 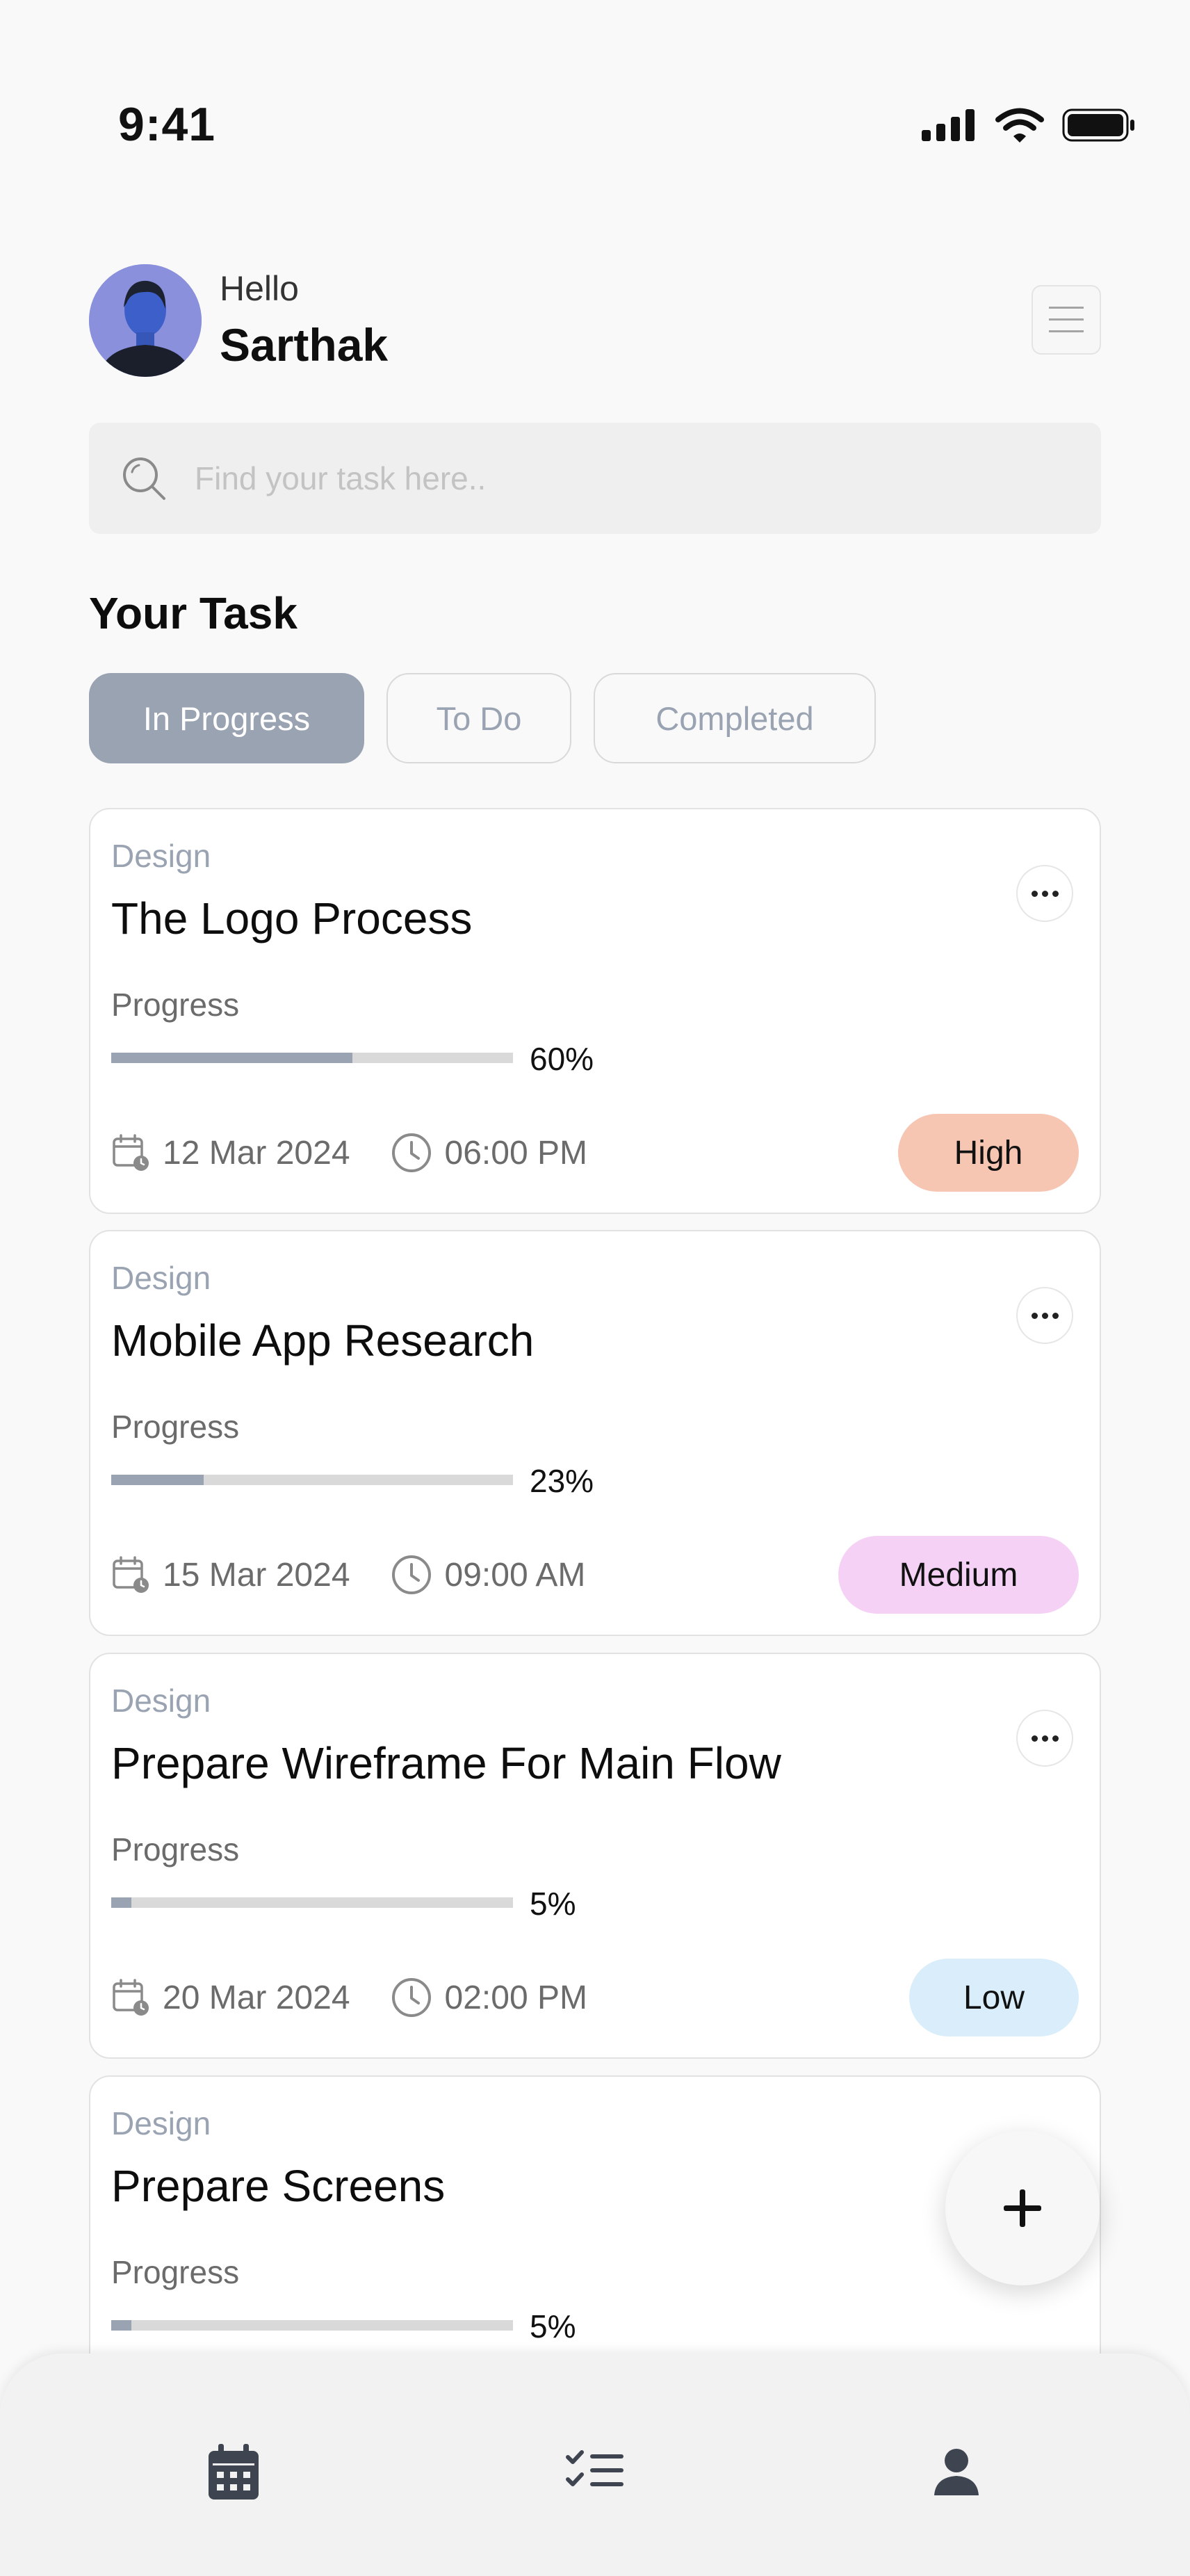 What do you see at coordinates (304, 345) in the screenshot?
I see `user-name: Sarthak` at bounding box center [304, 345].